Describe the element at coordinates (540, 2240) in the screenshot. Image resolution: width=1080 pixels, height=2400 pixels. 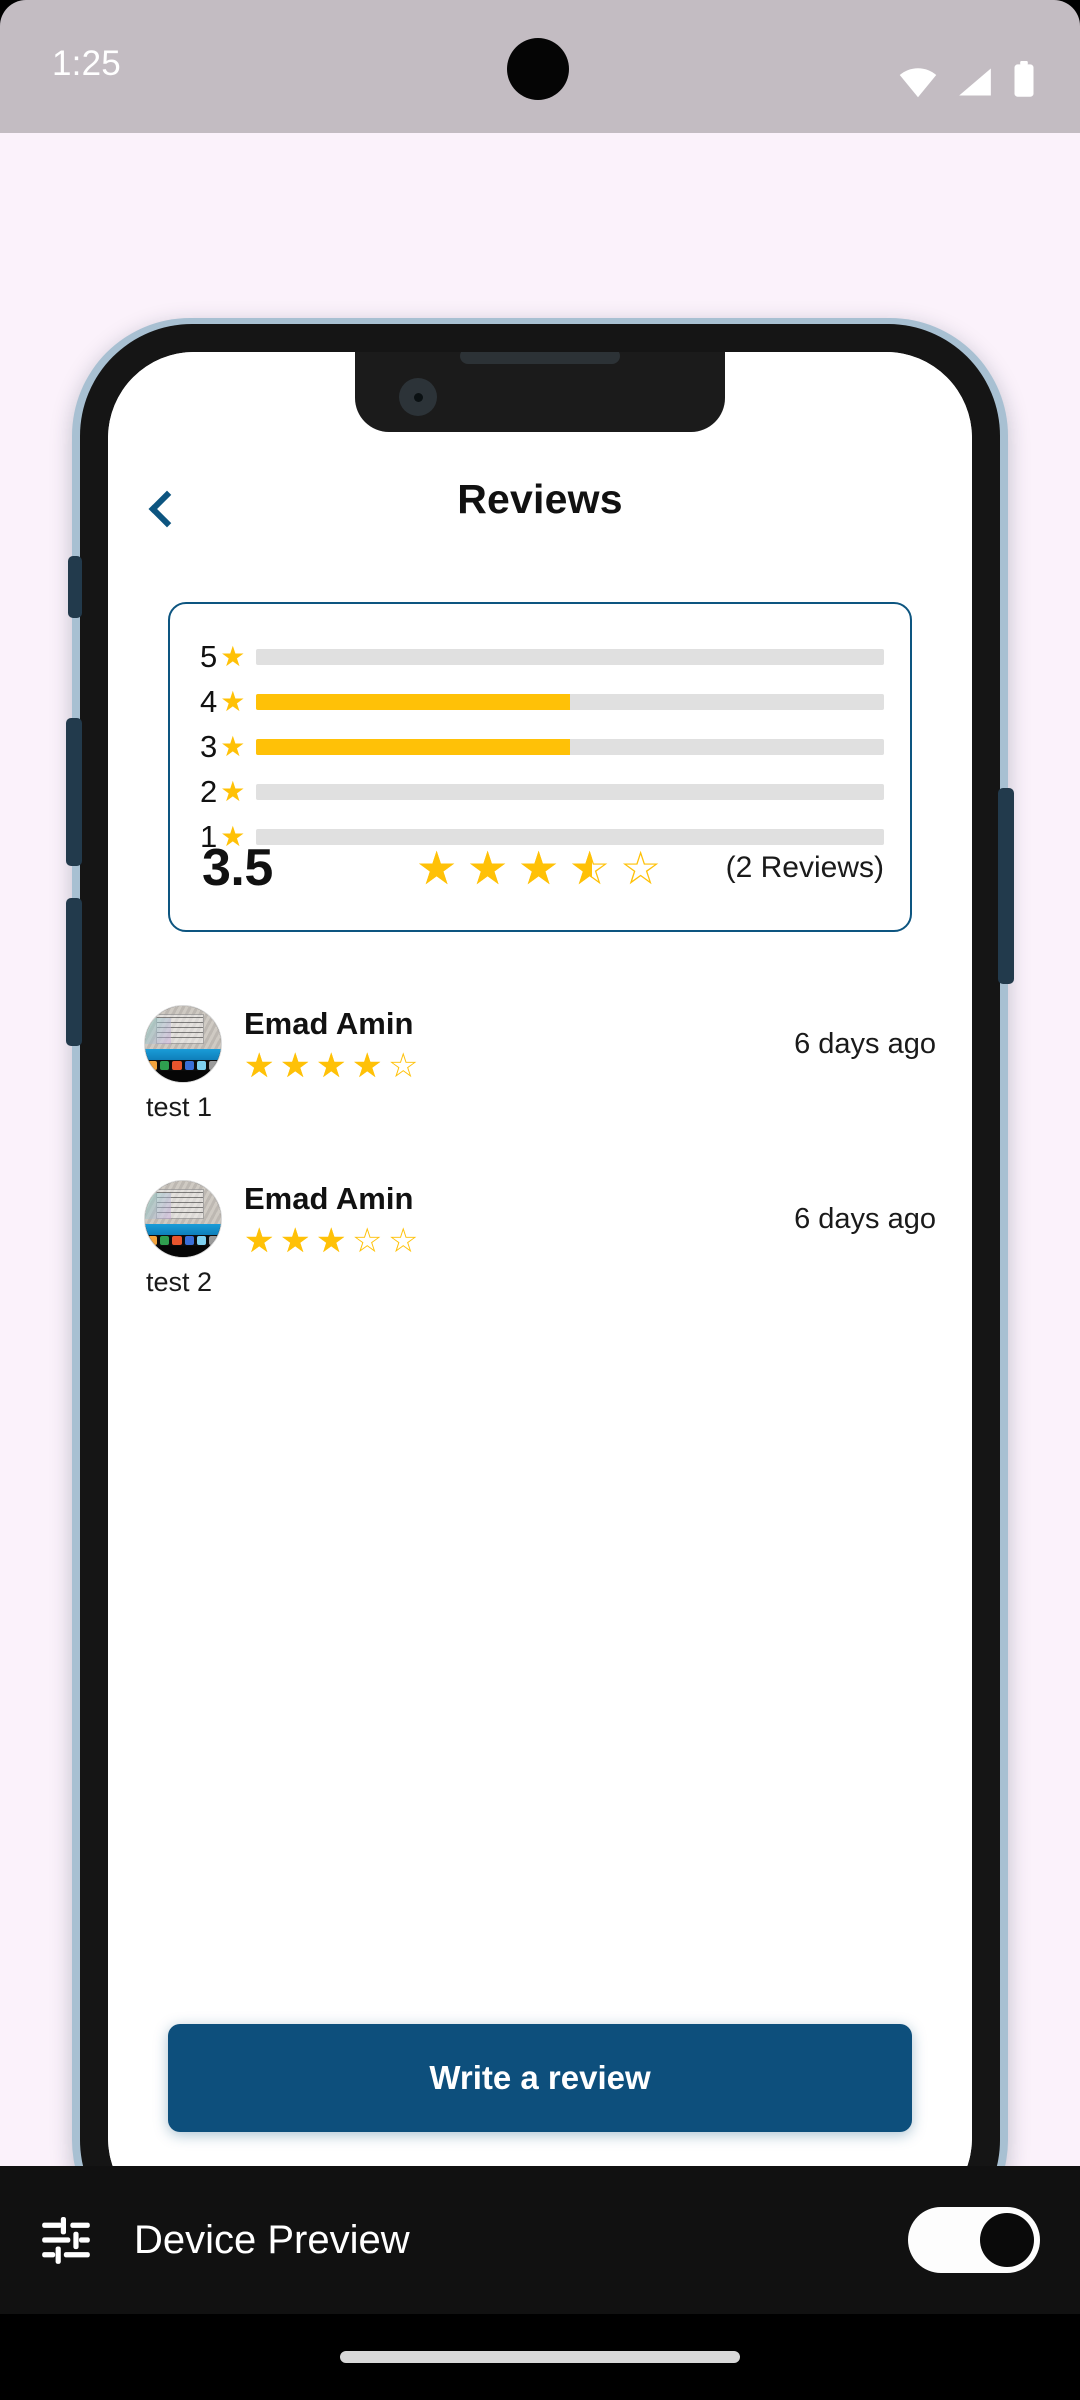
I see `device-preview-toolbar: Device Preview` at that location.